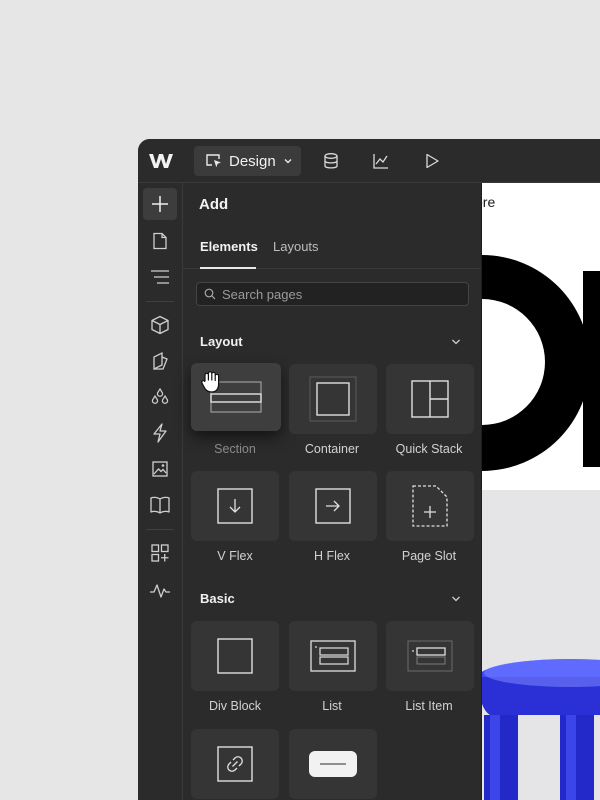 Image resolution: width=600 pixels, height=800 pixels. I want to click on audit-button, so click(160, 591).